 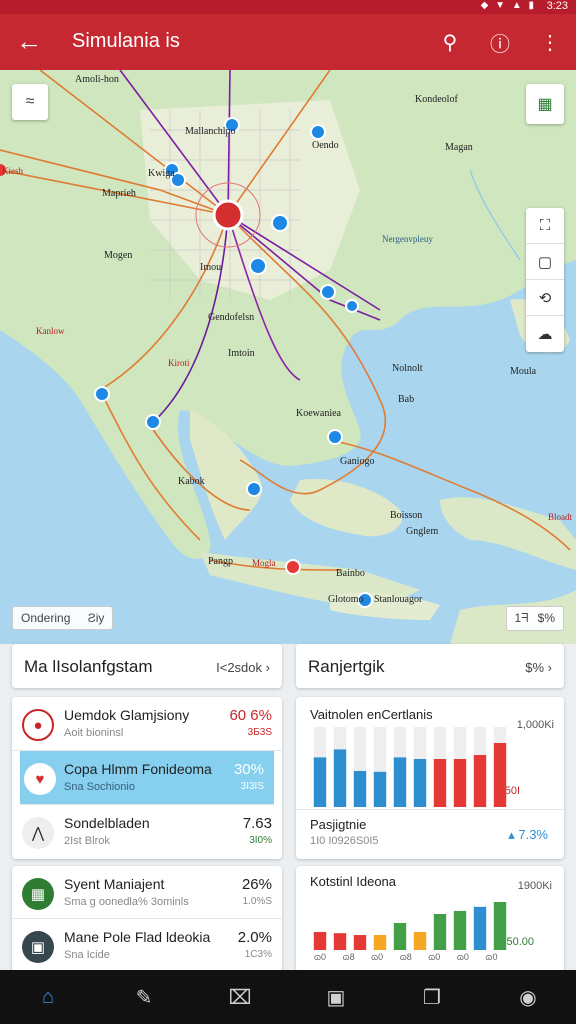 I want to click on store-icon: ⌧, so click(x=240, y=997).